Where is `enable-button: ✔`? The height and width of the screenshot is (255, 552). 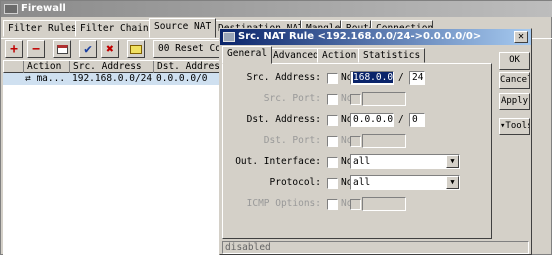
enable-button: ✔ is located at coordinates (88, 49).